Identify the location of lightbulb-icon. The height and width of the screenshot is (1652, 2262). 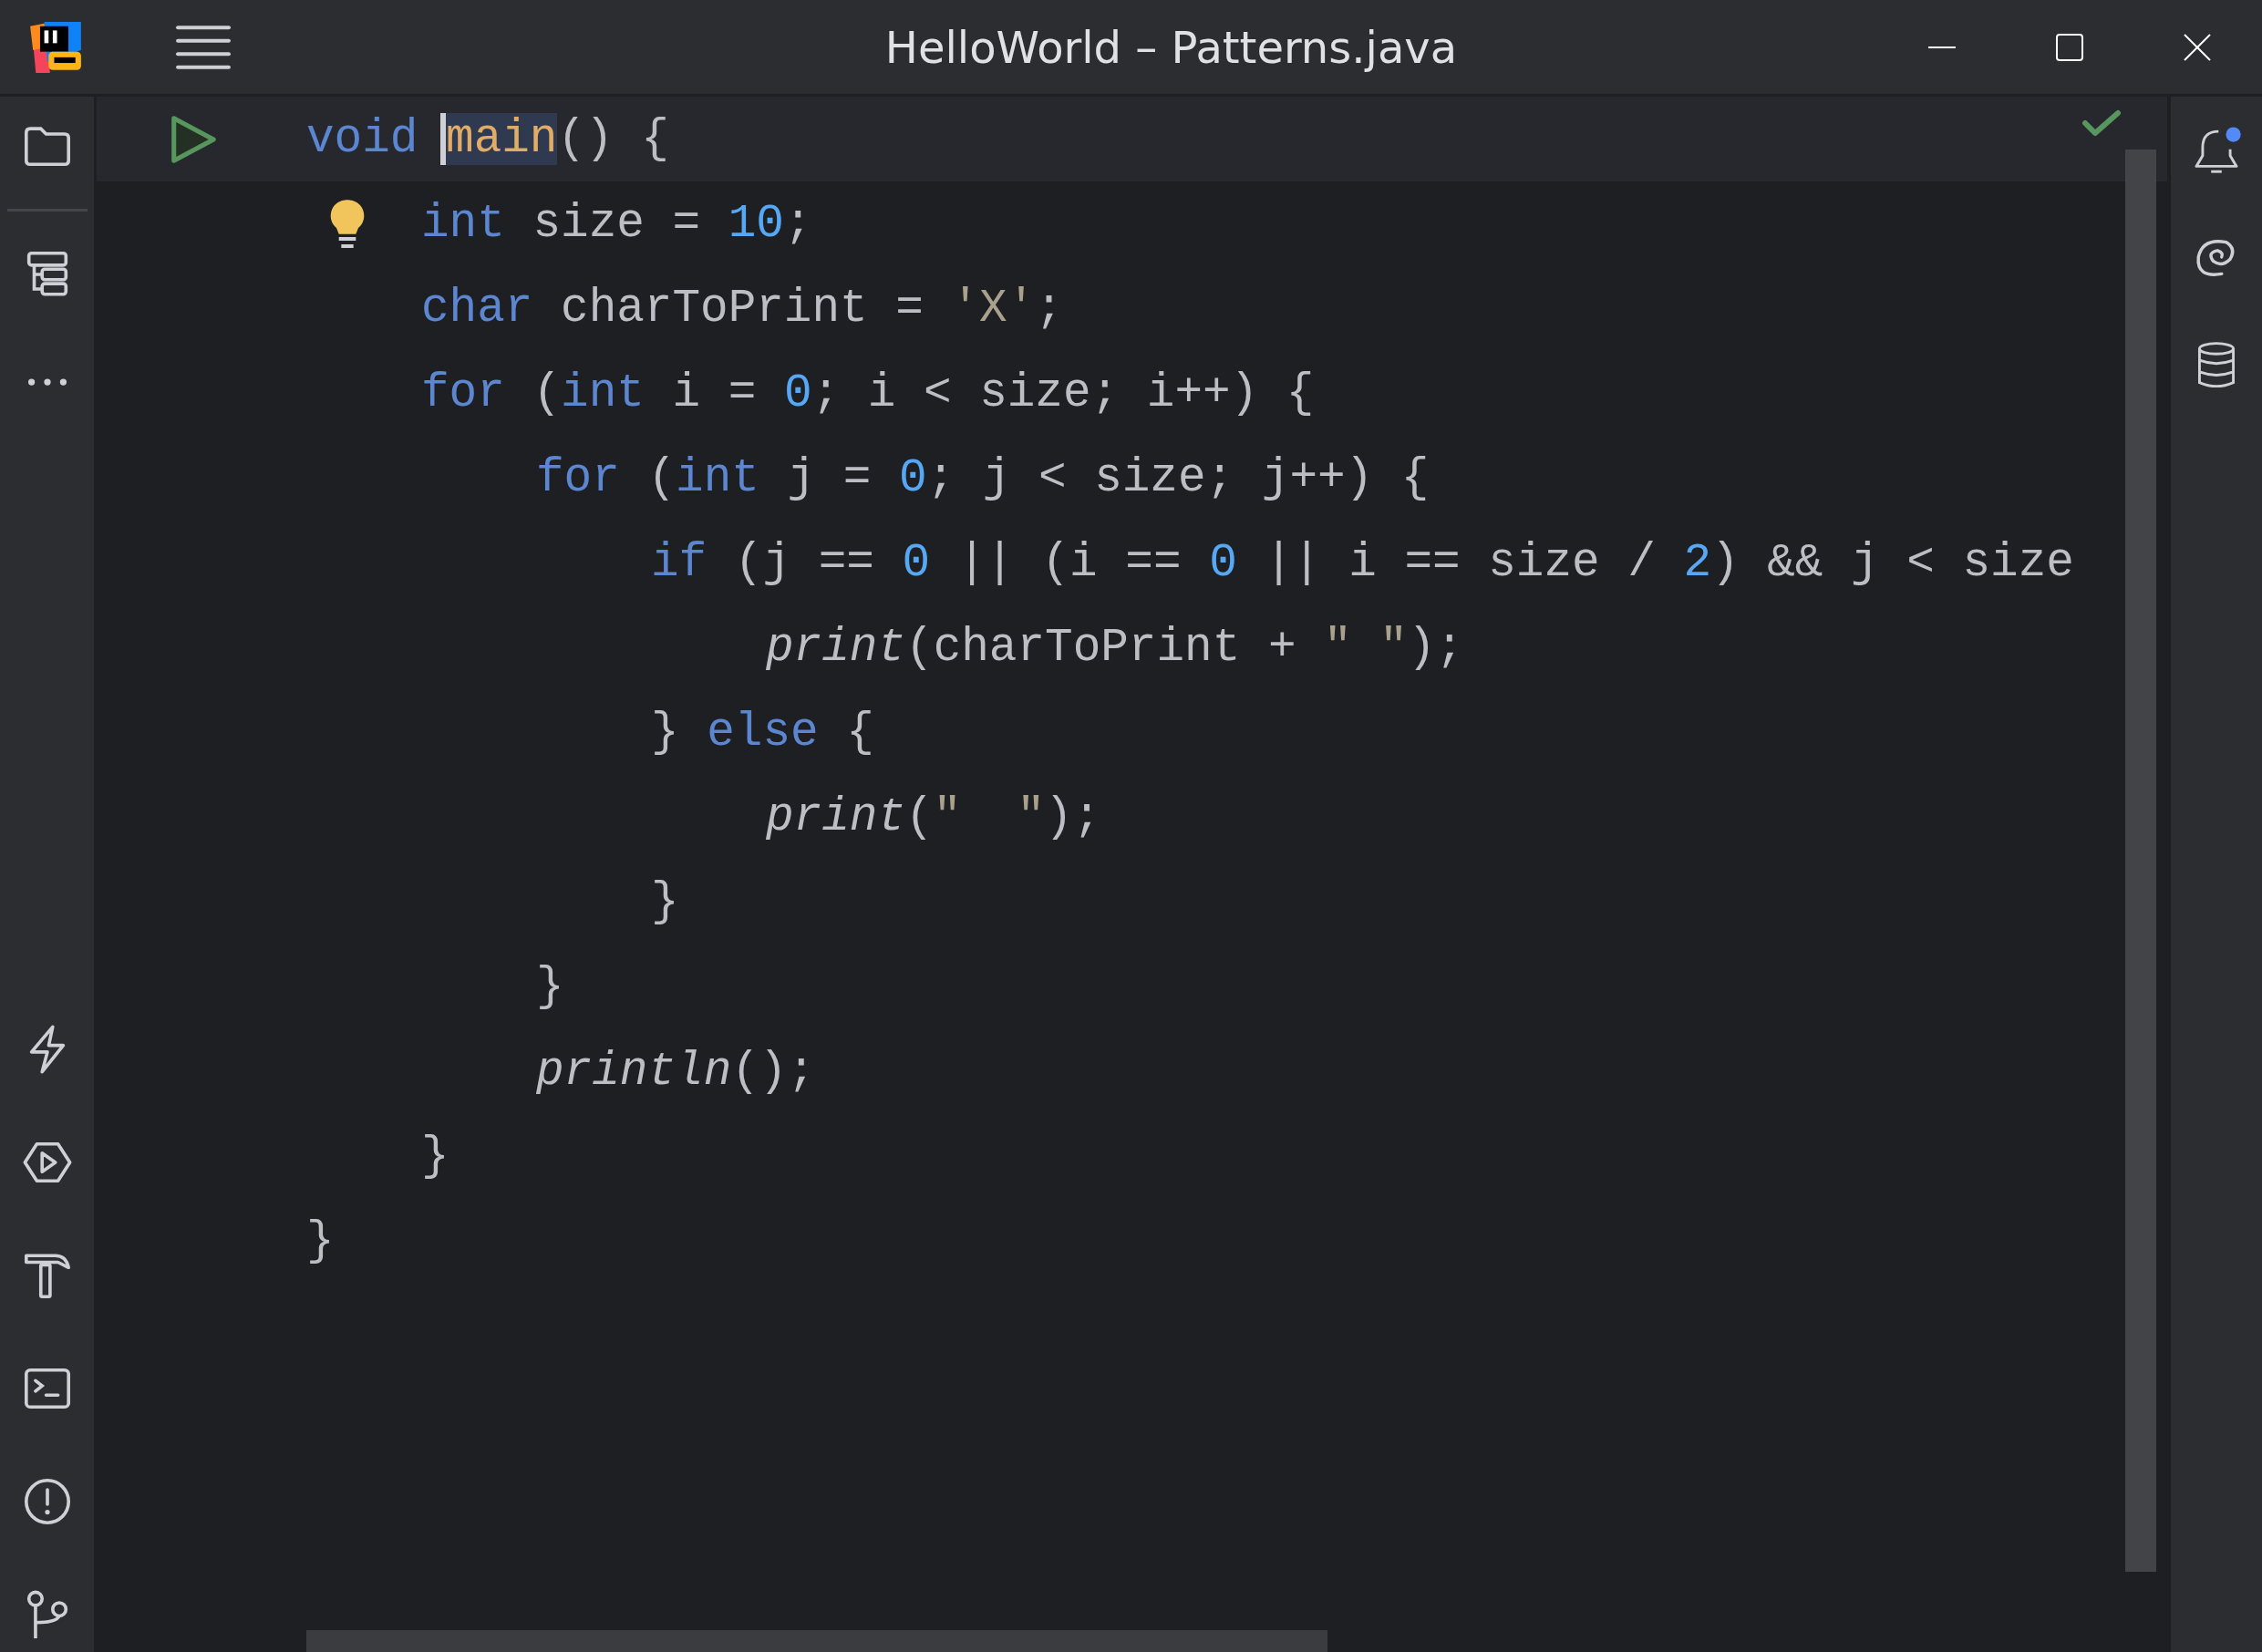
(347, 224).